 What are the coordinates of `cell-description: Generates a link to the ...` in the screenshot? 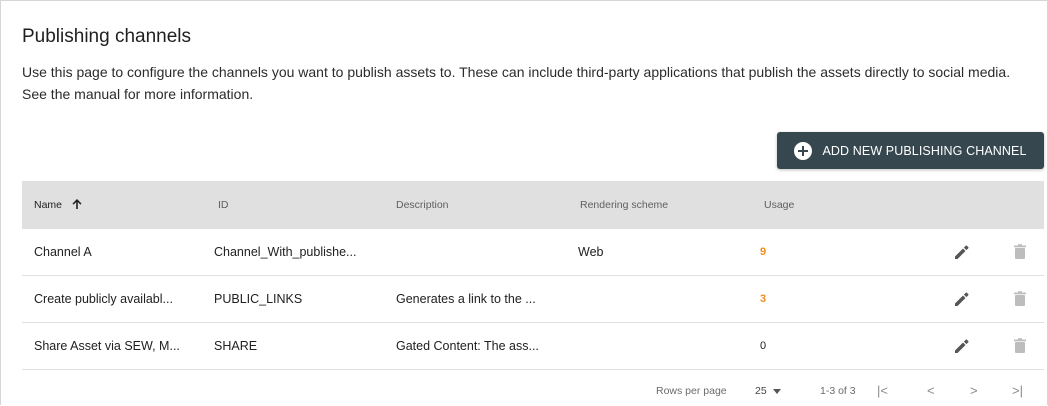 It's located at (466, 299).